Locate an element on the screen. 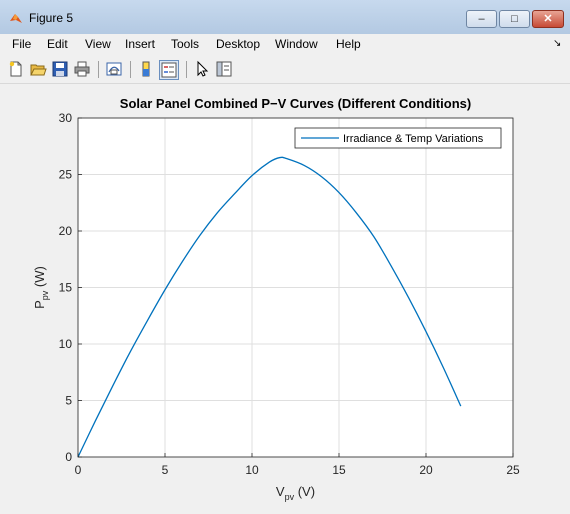 This screenshot has height=514, width=570. x-tick-label: 15 is located at coordinates (339, 470).